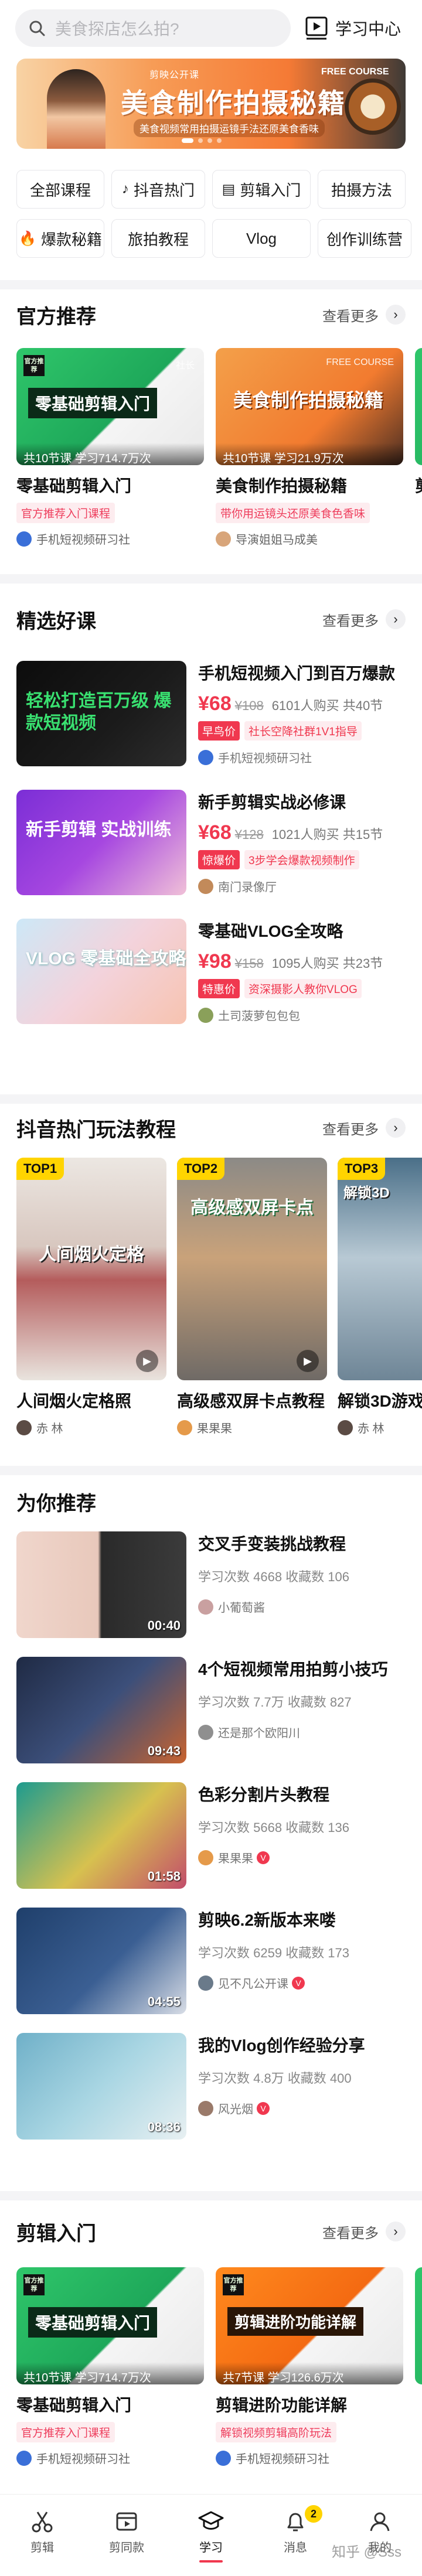 The image size is (422, 2576). Describe the element at coordinates (302, 887) in the screenshot. I see `course-author: 南门录像厅` at that location.